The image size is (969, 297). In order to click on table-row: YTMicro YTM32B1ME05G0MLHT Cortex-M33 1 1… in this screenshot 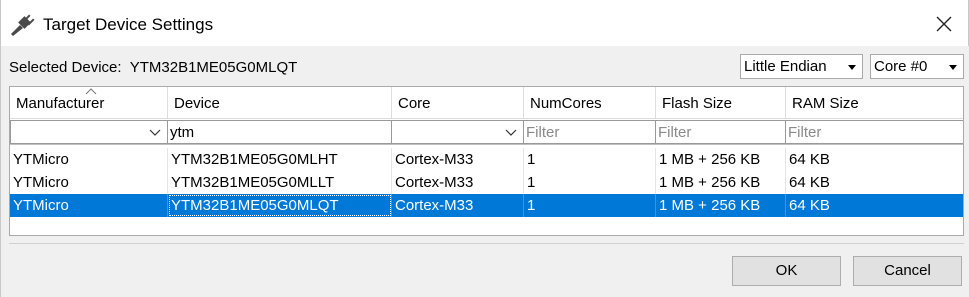, I will do `click(486, 159)`.